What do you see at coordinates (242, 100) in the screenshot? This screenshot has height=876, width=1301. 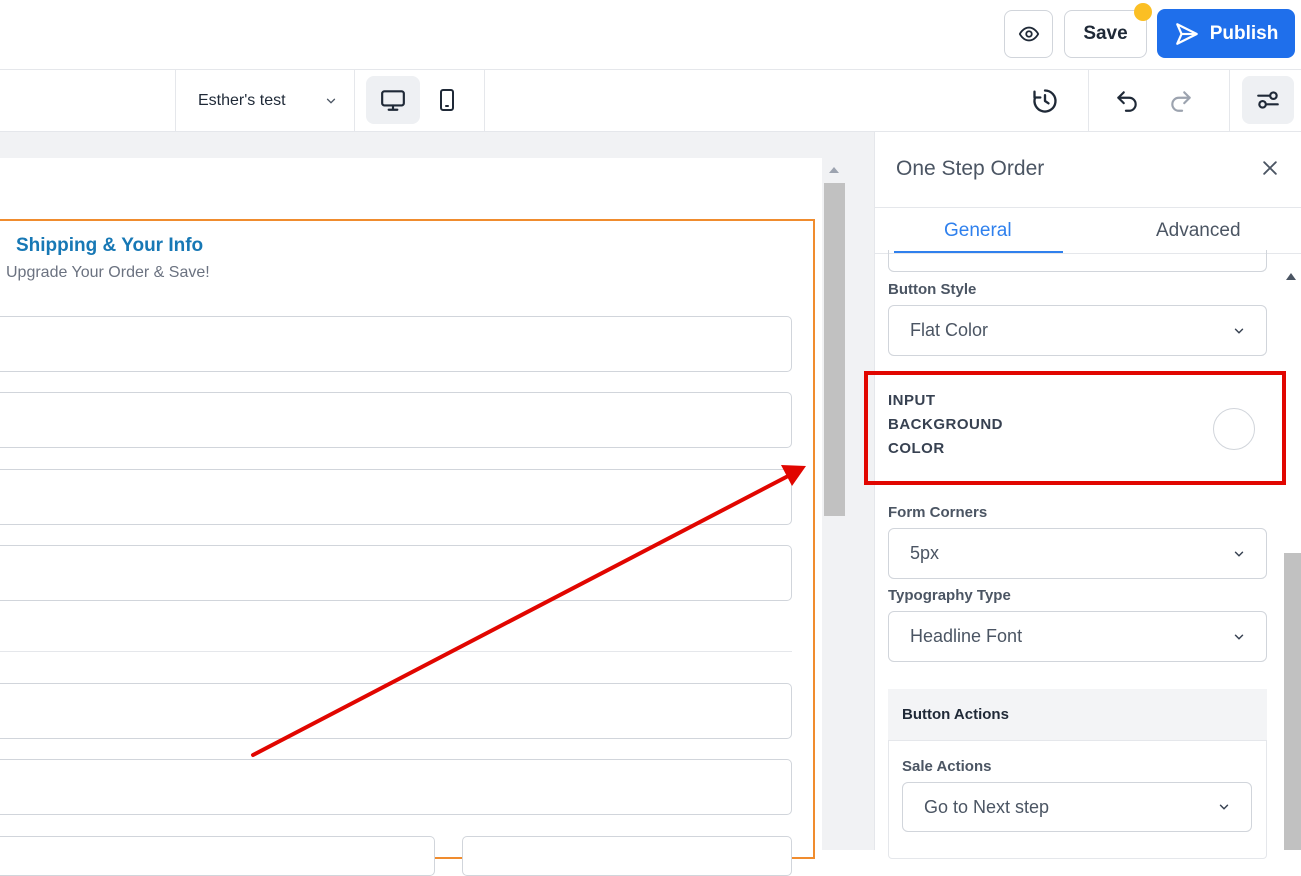 I see `page-selector-label: Esther's test` at bounding box center [242, 100].